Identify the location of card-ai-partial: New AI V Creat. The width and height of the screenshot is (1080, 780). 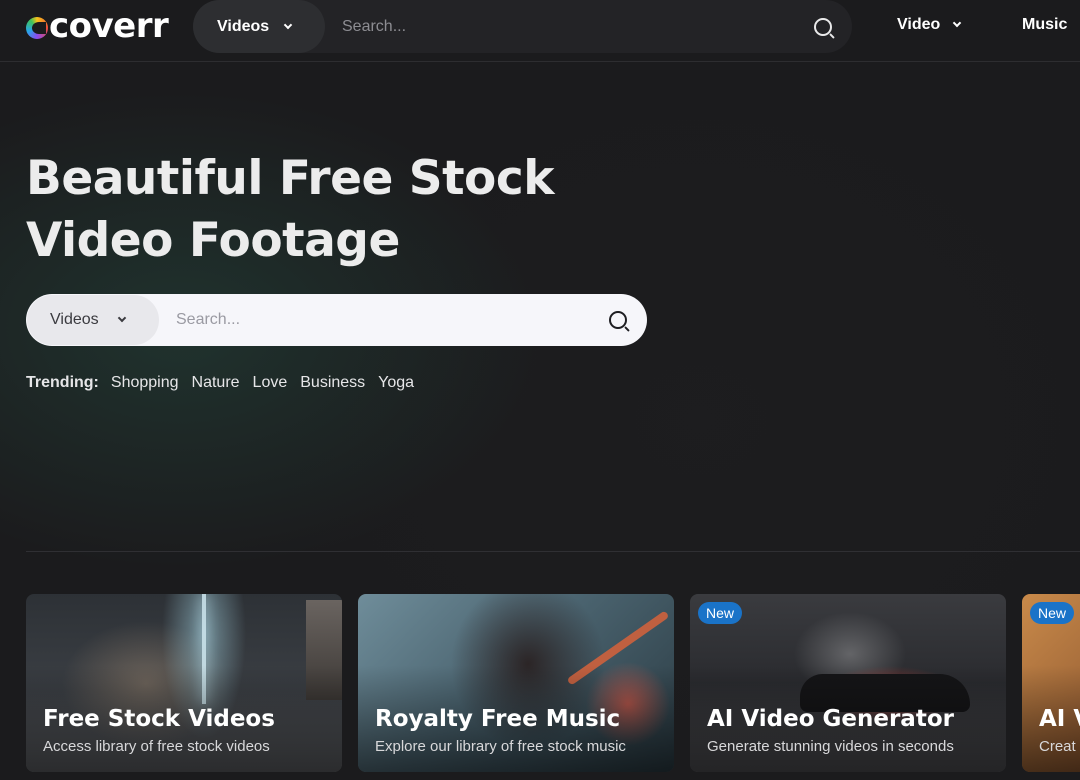
(1051, 683).